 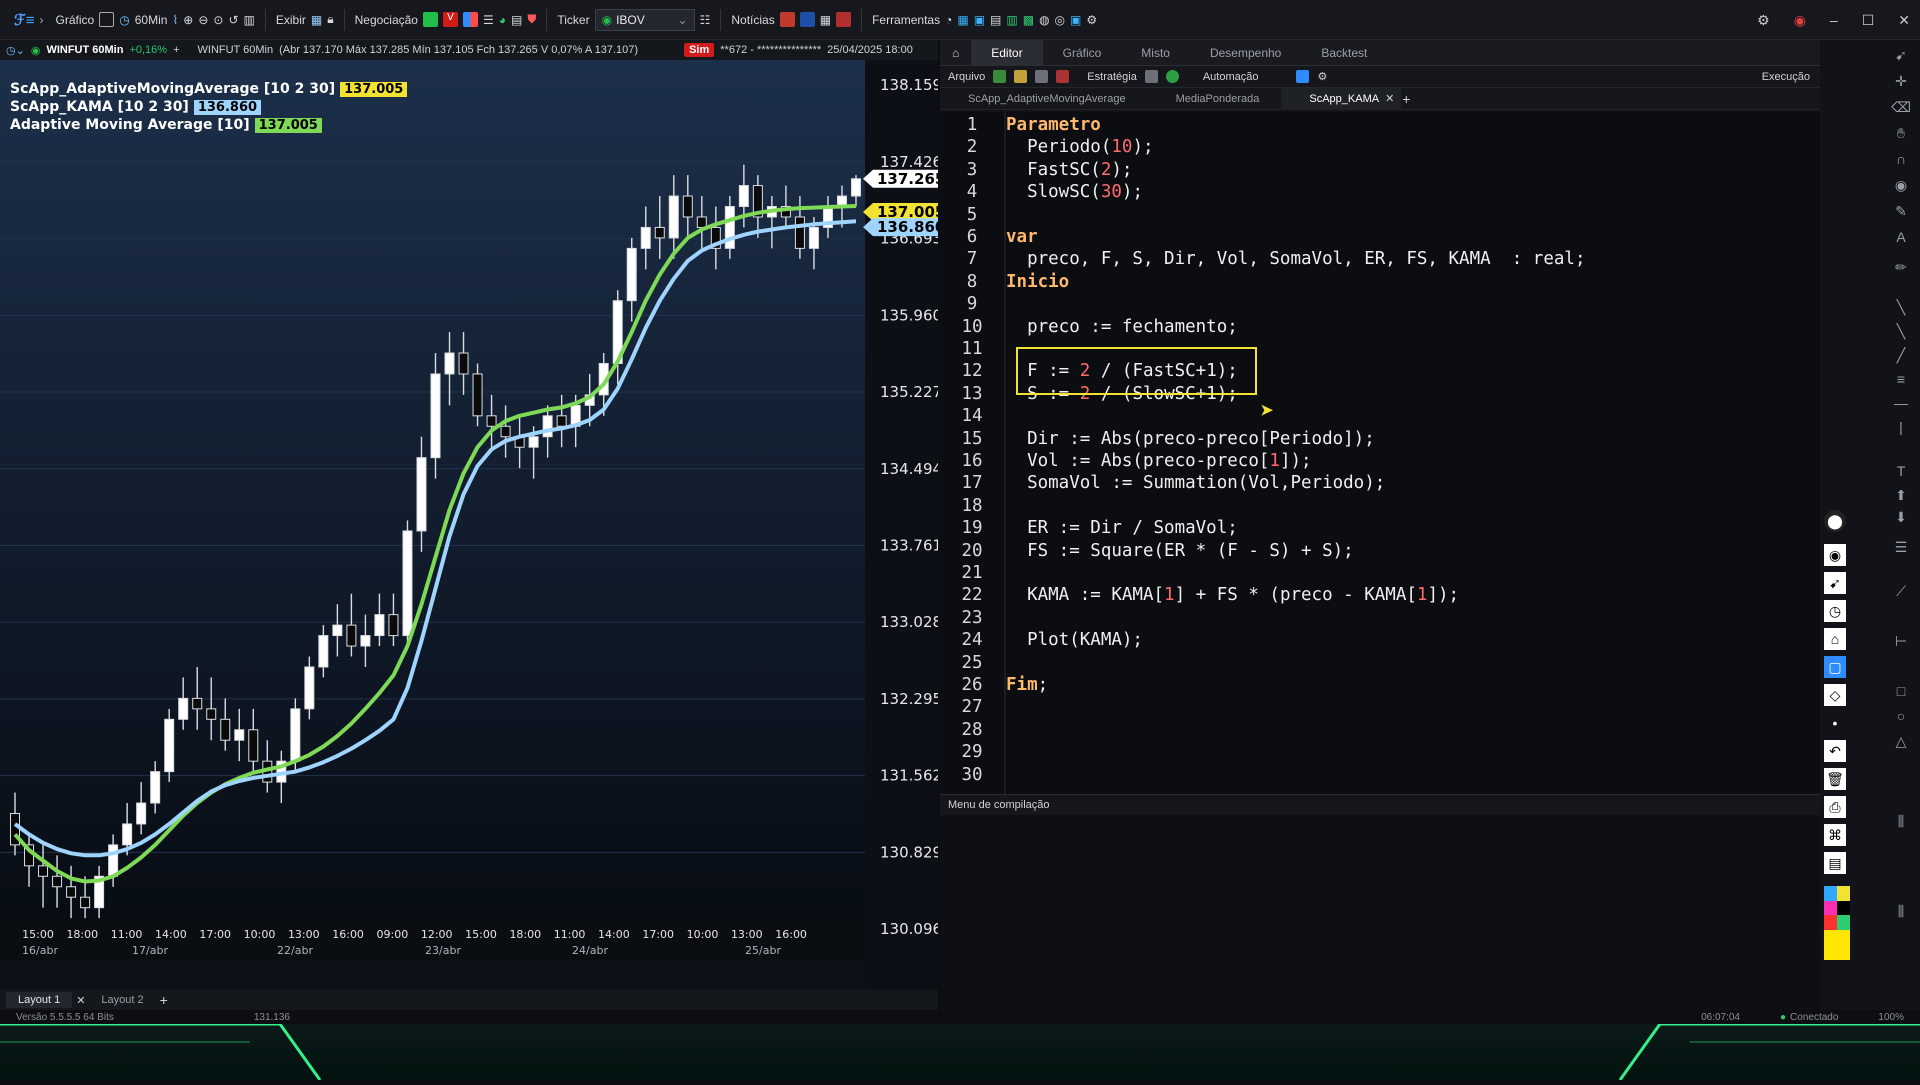 I want to click on code-line: 23, so click(x=1380, y=618).